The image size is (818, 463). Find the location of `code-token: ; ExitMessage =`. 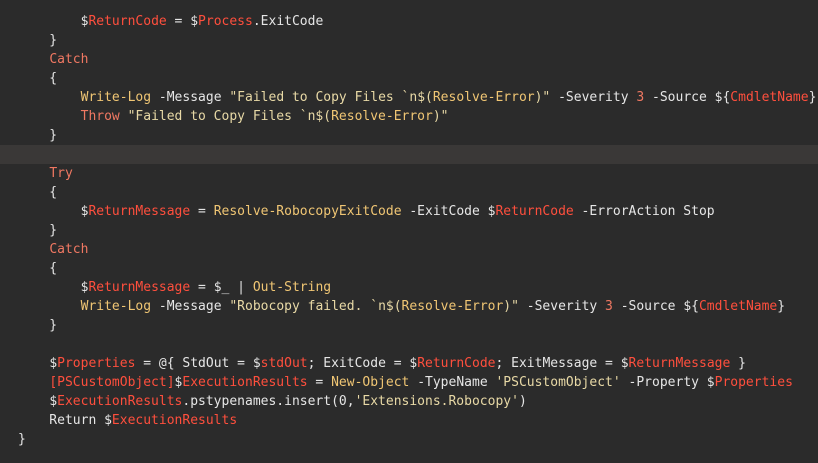

code-token: ; ExitMessage = is located at coordinates (558, 363).